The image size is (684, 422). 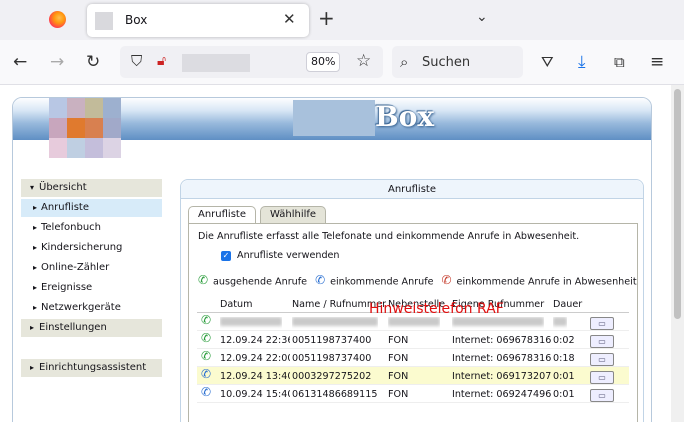 What do you see at coordinates (564, 358) in the screenshot?
I see `cell-duration: 0:18` at bounding box center [564, 358].